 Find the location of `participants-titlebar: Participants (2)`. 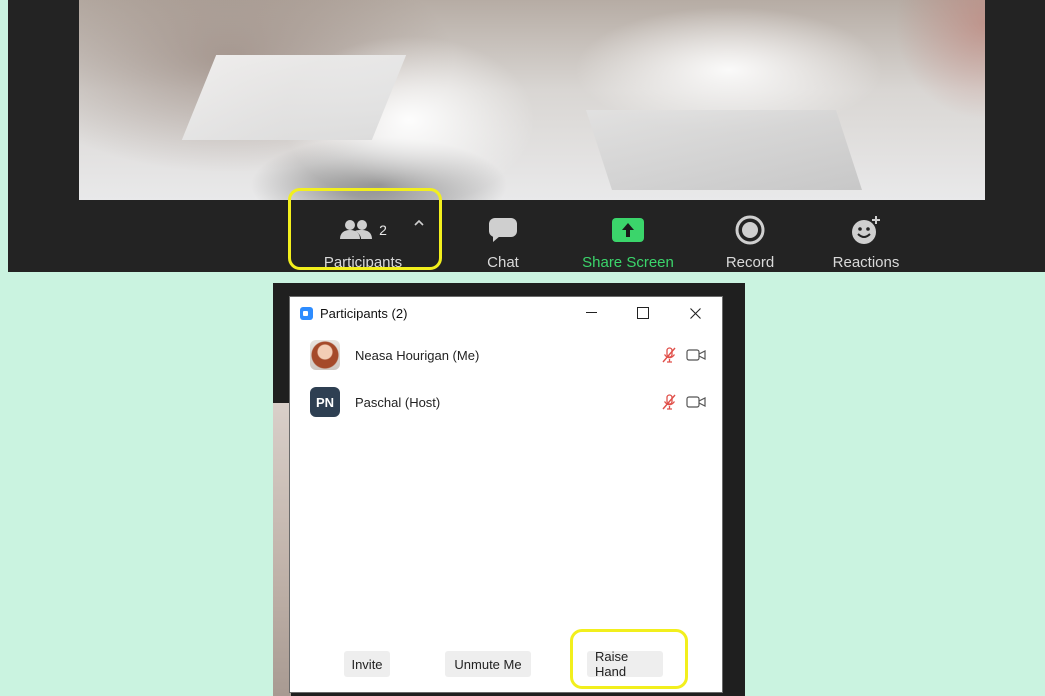

participants-titlebar: Participants (2) is located at coordinates (506, 313).